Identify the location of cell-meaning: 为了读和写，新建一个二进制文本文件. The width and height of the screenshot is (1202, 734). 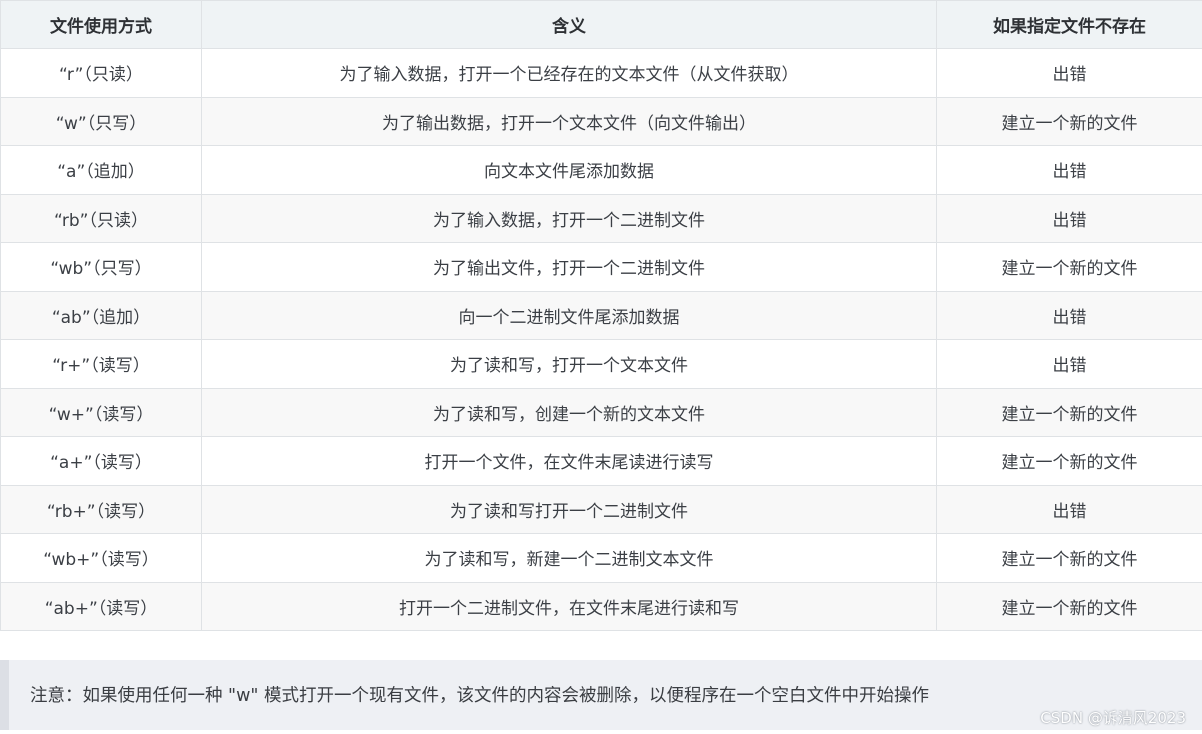
(569, 558).